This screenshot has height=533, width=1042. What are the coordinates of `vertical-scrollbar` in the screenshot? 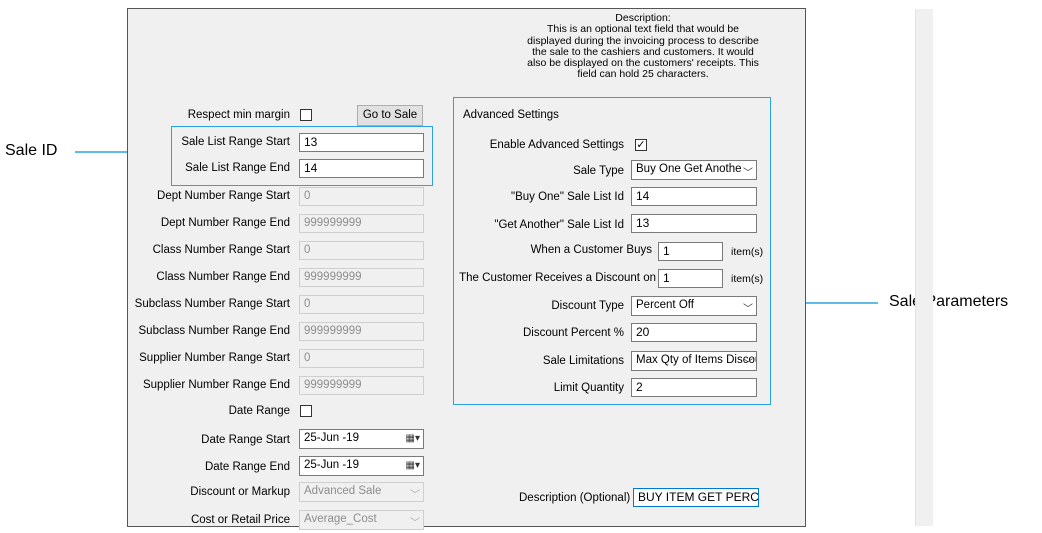 It's located at (924, 267).